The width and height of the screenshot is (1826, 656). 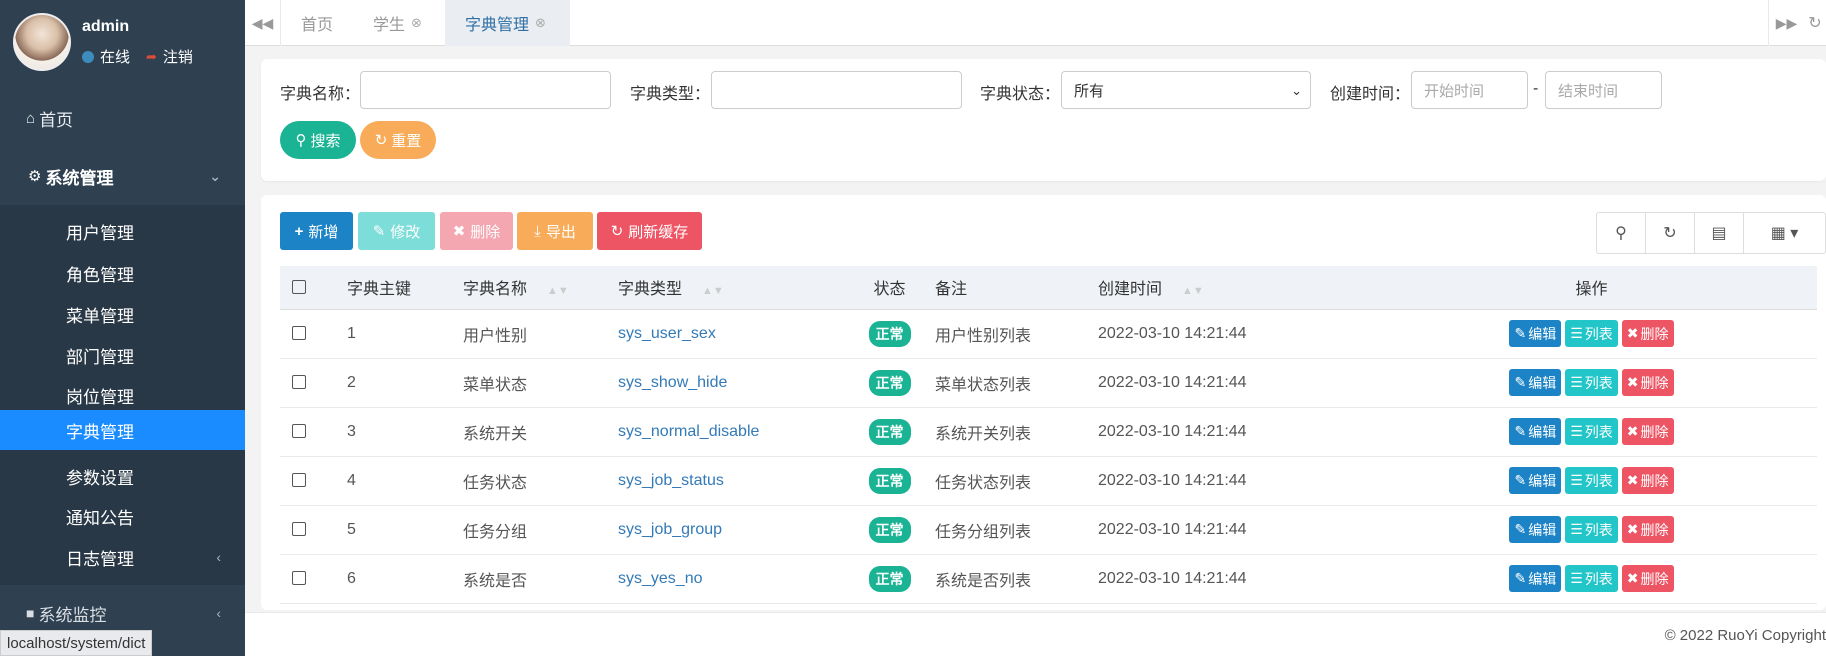 What do you see at coordinates (42, 42) in the screenshot?
I see `avatar` at bounding box center [42, 42].